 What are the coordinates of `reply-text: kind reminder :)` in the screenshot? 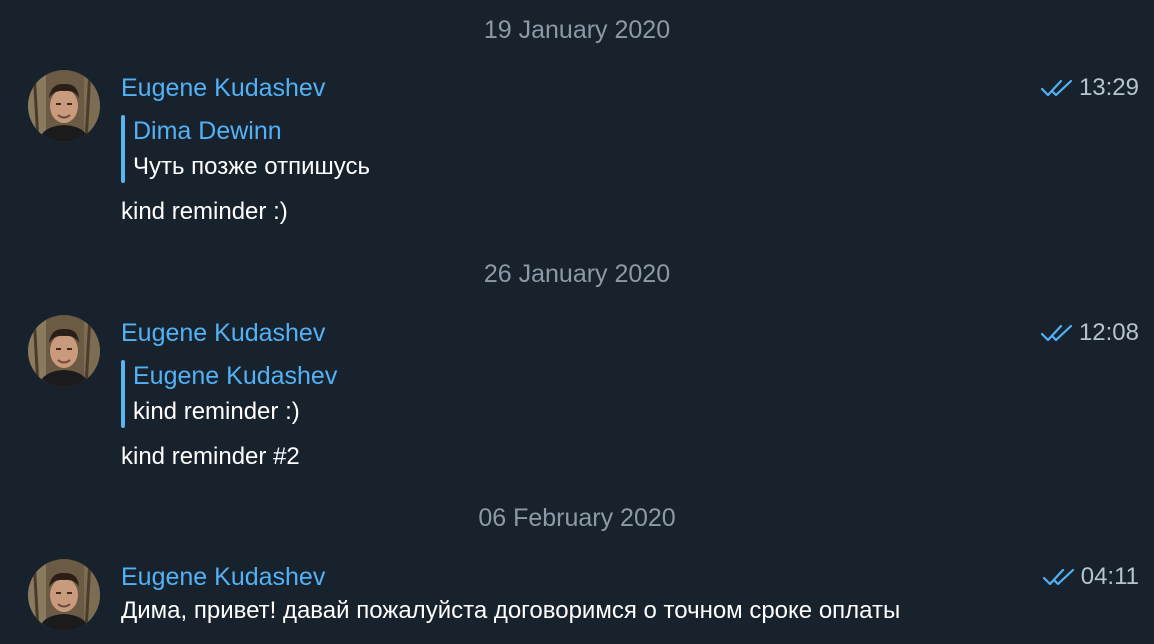 It's located at (216, 411).